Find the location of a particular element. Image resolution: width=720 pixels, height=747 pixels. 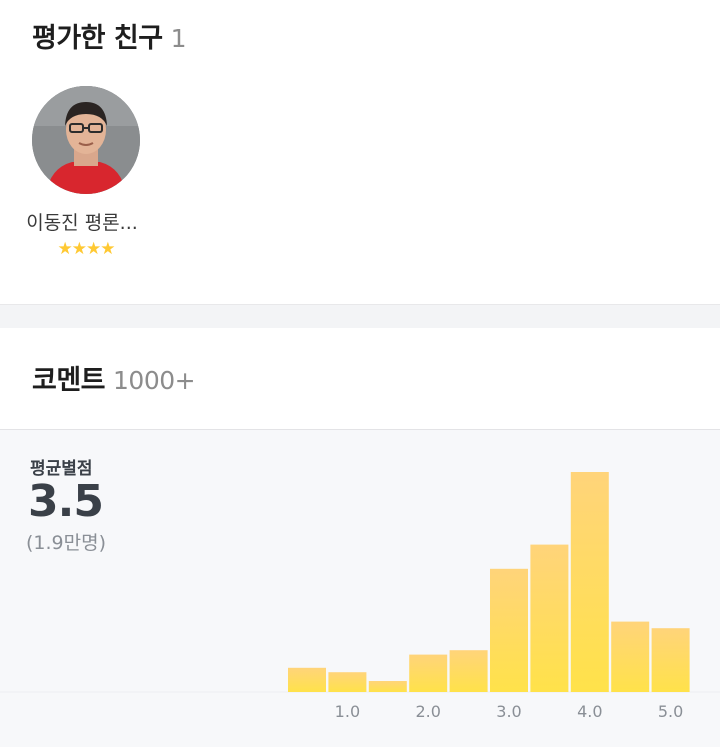

histogram-bar-5.0 is located at coordinates (670, 660).